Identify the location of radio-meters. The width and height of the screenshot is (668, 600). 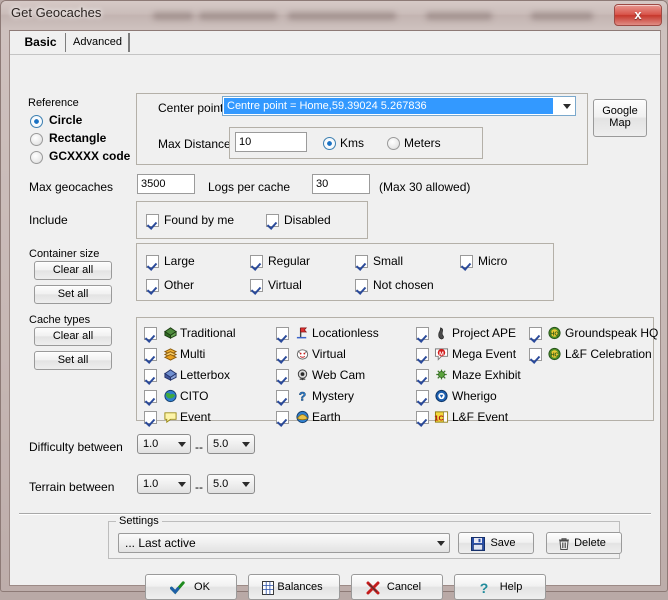
(393, 143).